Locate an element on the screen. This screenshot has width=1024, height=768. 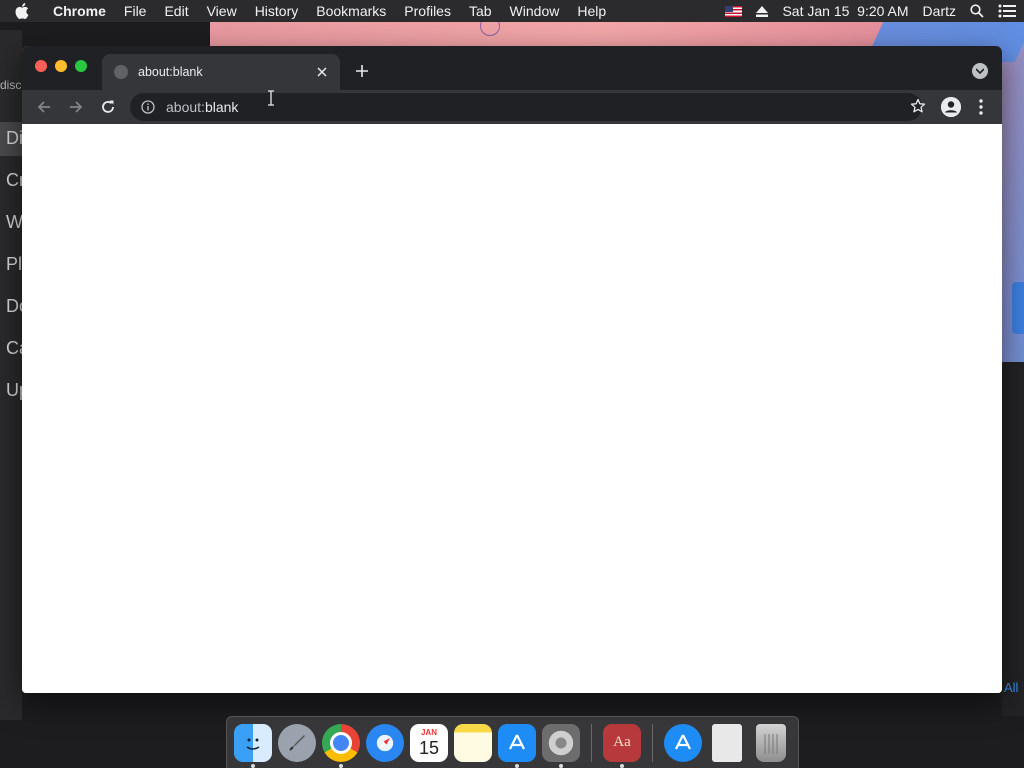
globe-icon is located at coordinates (121, 72).